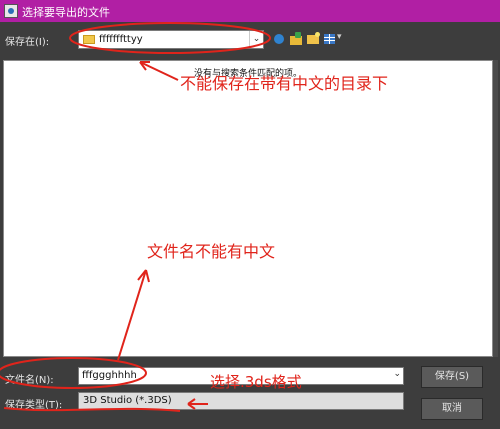 Image resolution: width=500 pixels, height=429 pixels. Describe the element at coordinates (296, 39) in the screenshot. I see `up-folder-icon` at that location.